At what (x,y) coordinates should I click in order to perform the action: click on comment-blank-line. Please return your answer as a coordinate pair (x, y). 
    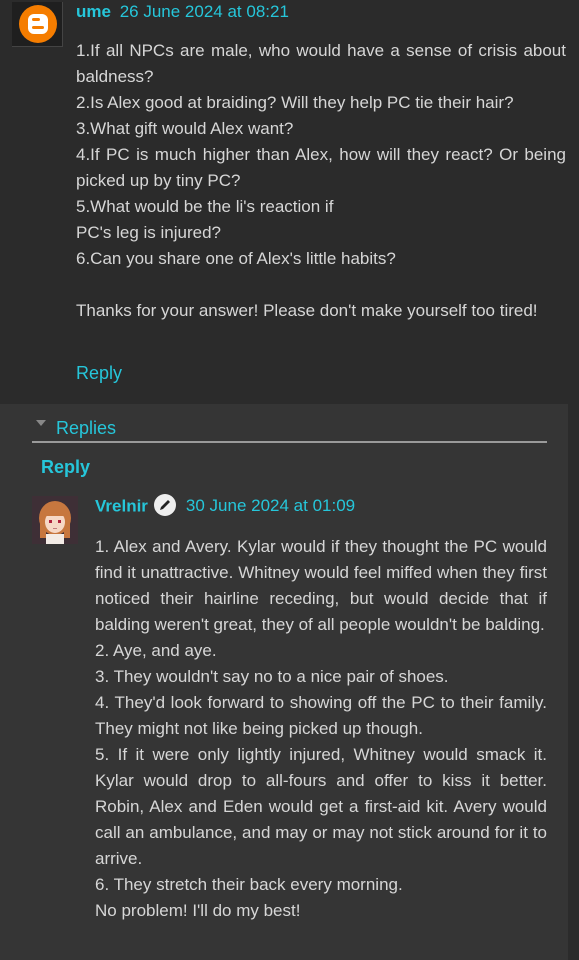
    Looking at the image, I should click on (321, 285).